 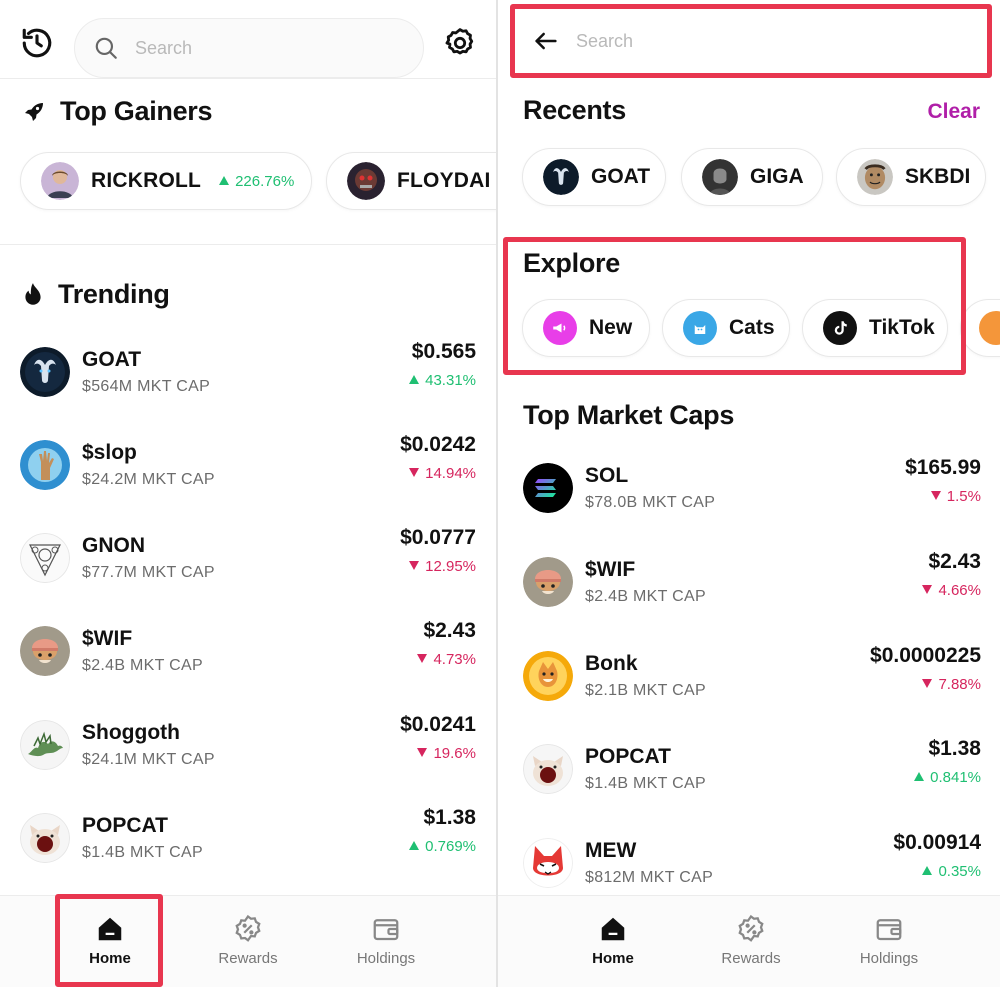 I want to click on token-info: Shoggoth $24.1M MKT CAP, so click(x=148, y=745).